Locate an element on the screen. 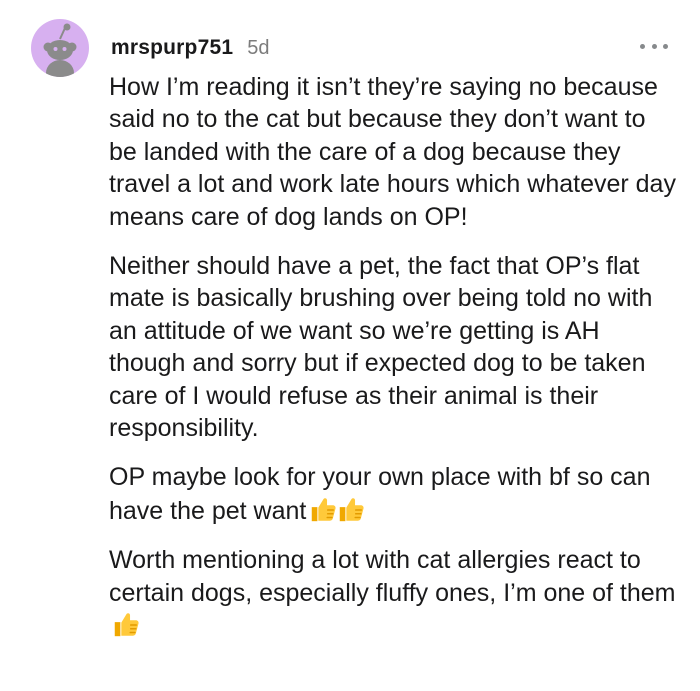  avatar is located at coordinates (60, 48).